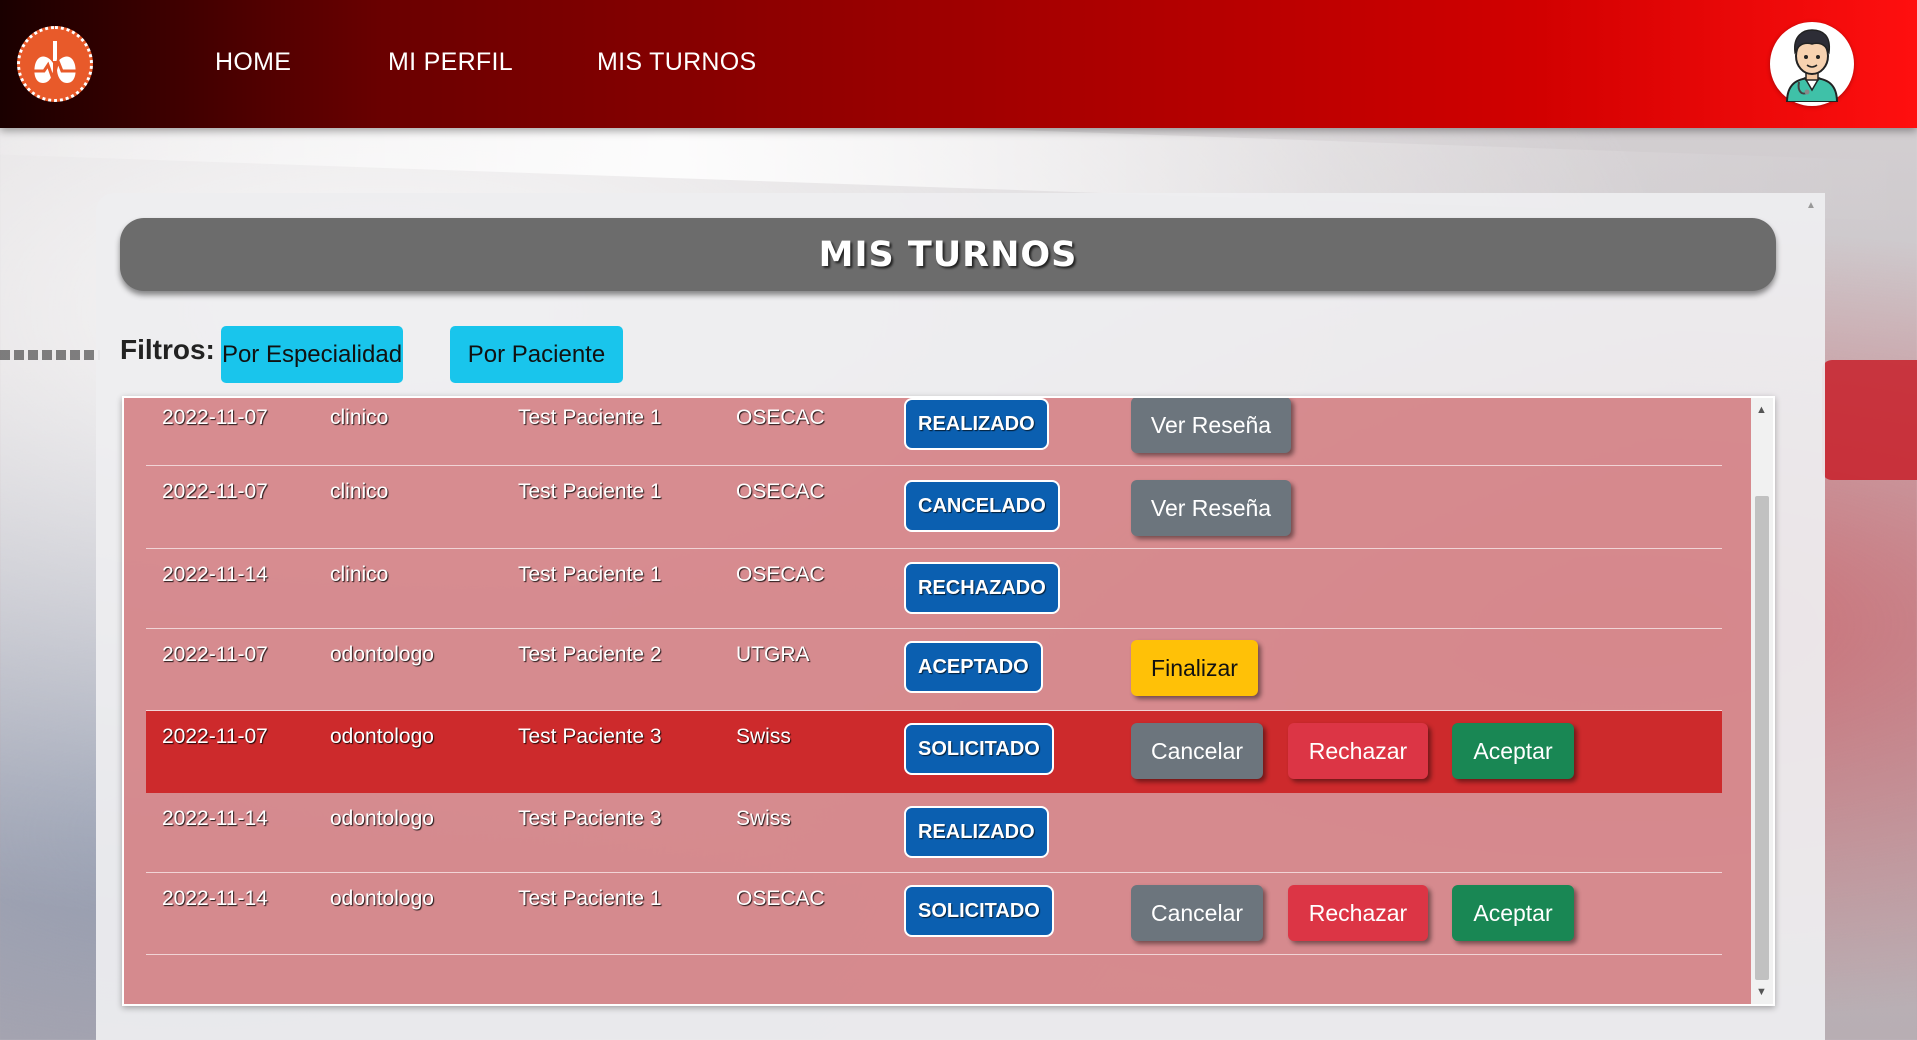 The image size is (1917, 1040). I want to click on background-red-detail, so click(1869, 420).